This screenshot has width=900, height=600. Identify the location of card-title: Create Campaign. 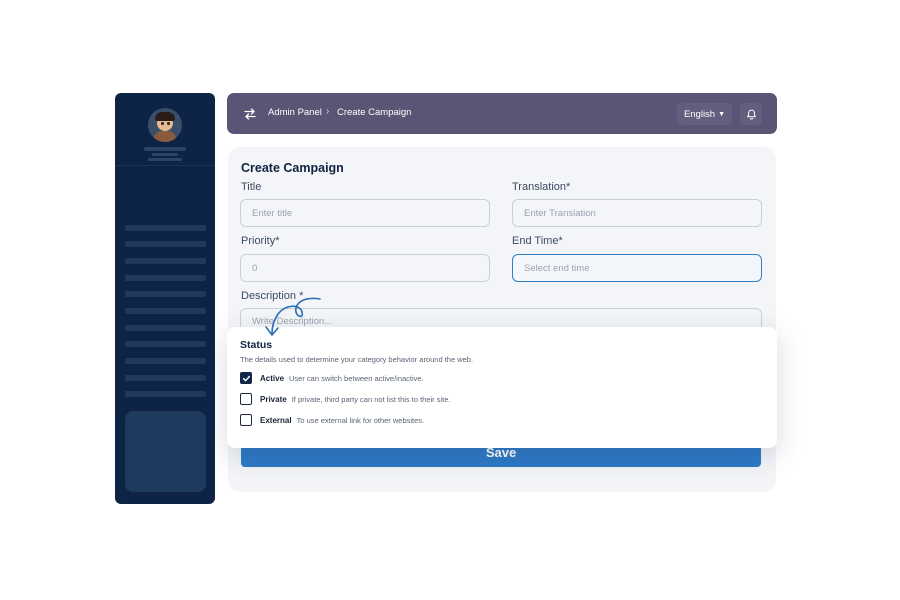
(292, 168).